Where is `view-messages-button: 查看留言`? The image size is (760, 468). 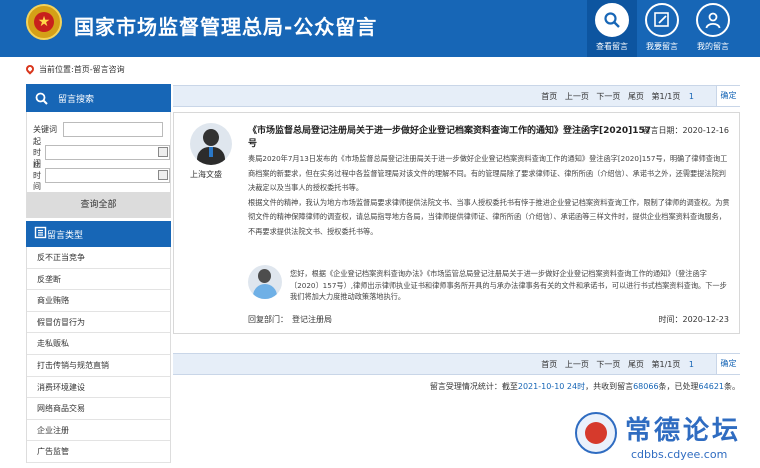
view-messages-button: 查看留言 is located at coordinates (612, 28).